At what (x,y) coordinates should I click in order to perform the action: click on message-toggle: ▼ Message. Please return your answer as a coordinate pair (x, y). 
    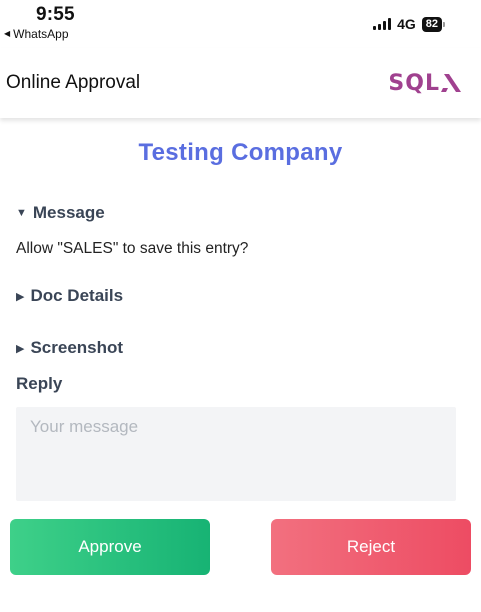
    Looking at the image, I should click on (240, 213).